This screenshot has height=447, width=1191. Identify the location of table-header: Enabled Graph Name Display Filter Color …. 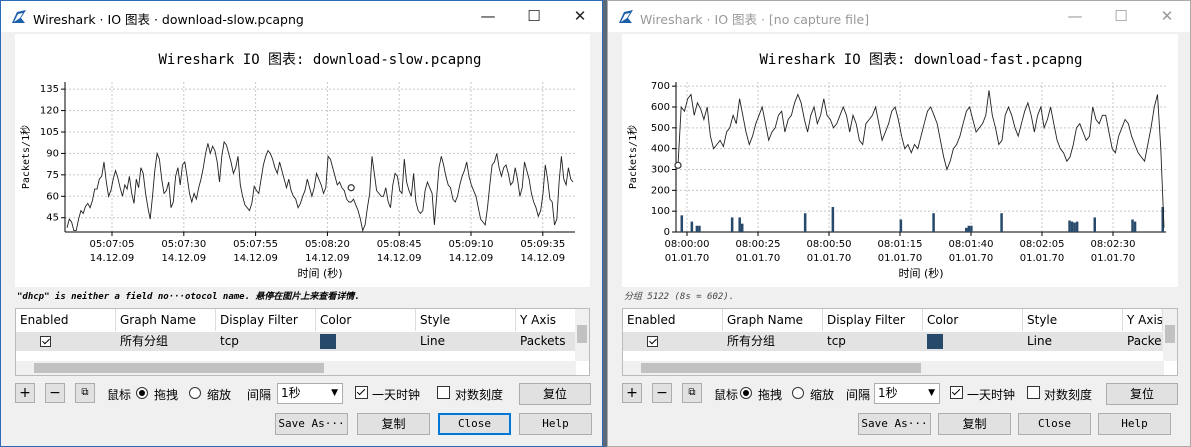
(302, 320).